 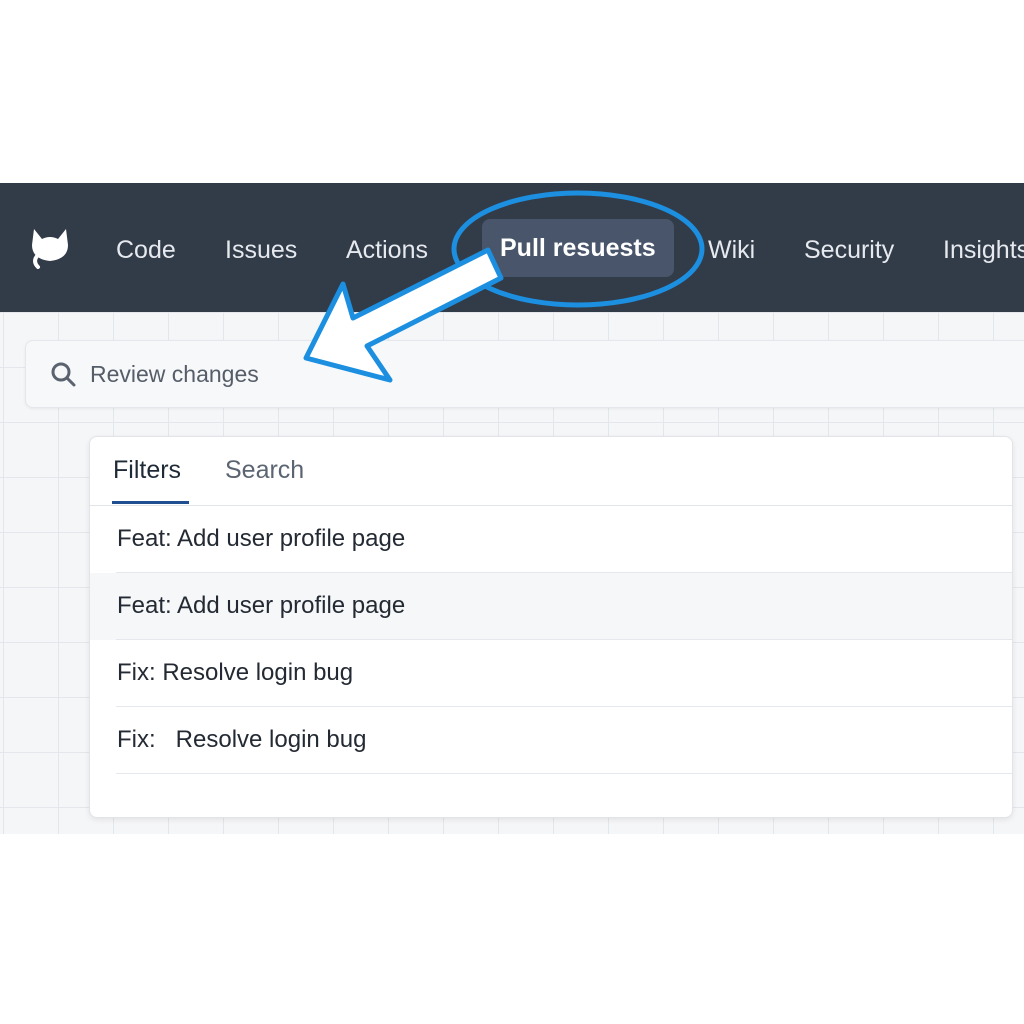 What do you see at coordinates (578, 248) in the screenshot?
I see `nav-tab-pull-requests: Pull resuests` at bounding box center [578, 248].